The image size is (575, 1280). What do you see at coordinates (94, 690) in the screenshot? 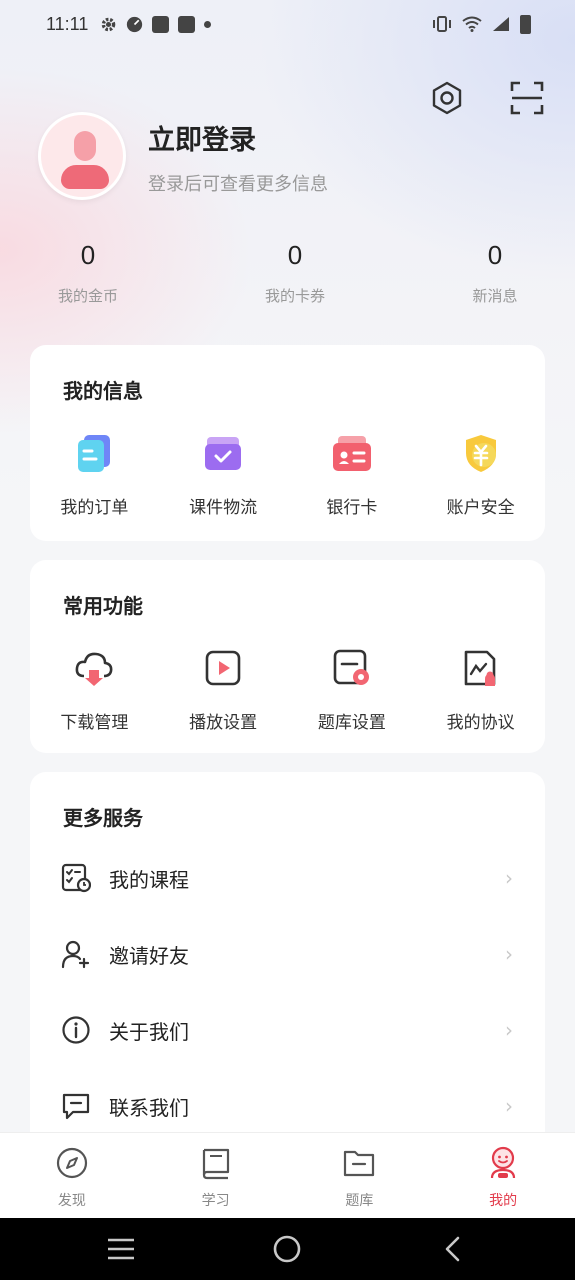
I see `download-manage-item: 下载管理` at bounding box center [94, 690].